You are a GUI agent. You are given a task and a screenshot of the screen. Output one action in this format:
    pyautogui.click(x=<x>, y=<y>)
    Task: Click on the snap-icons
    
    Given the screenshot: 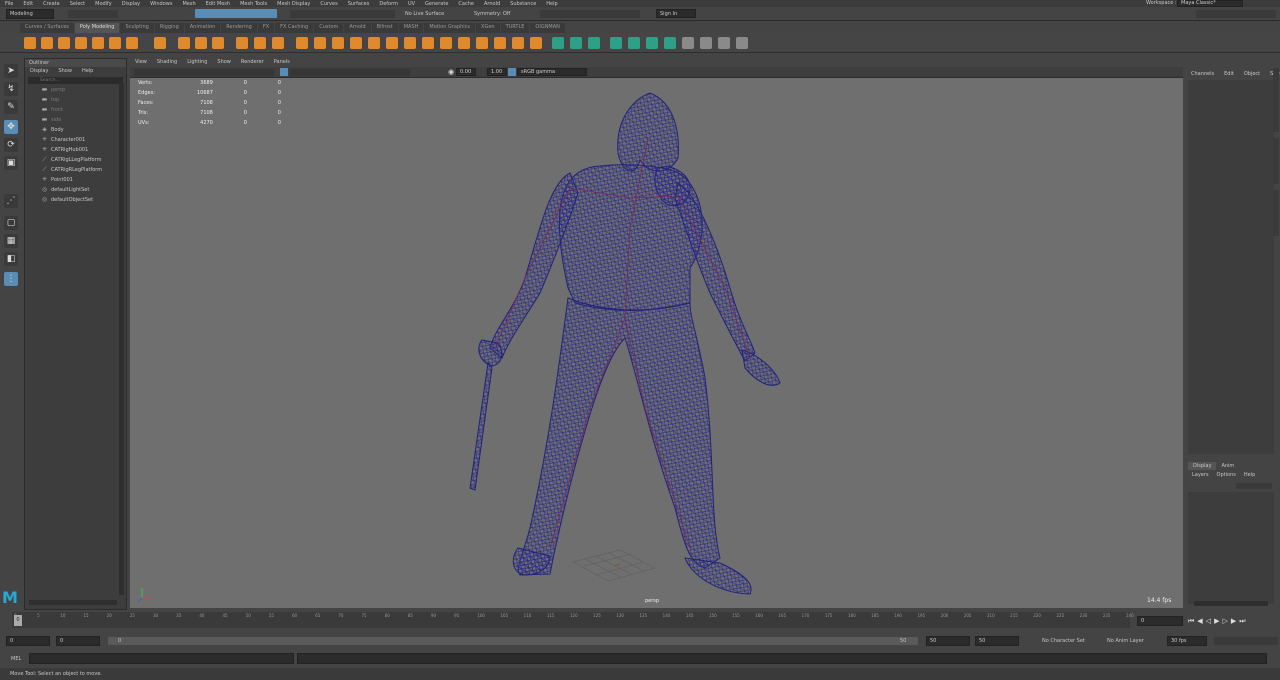 What is the action you would take?
    pyautogui.click(x=342, y=14)
    